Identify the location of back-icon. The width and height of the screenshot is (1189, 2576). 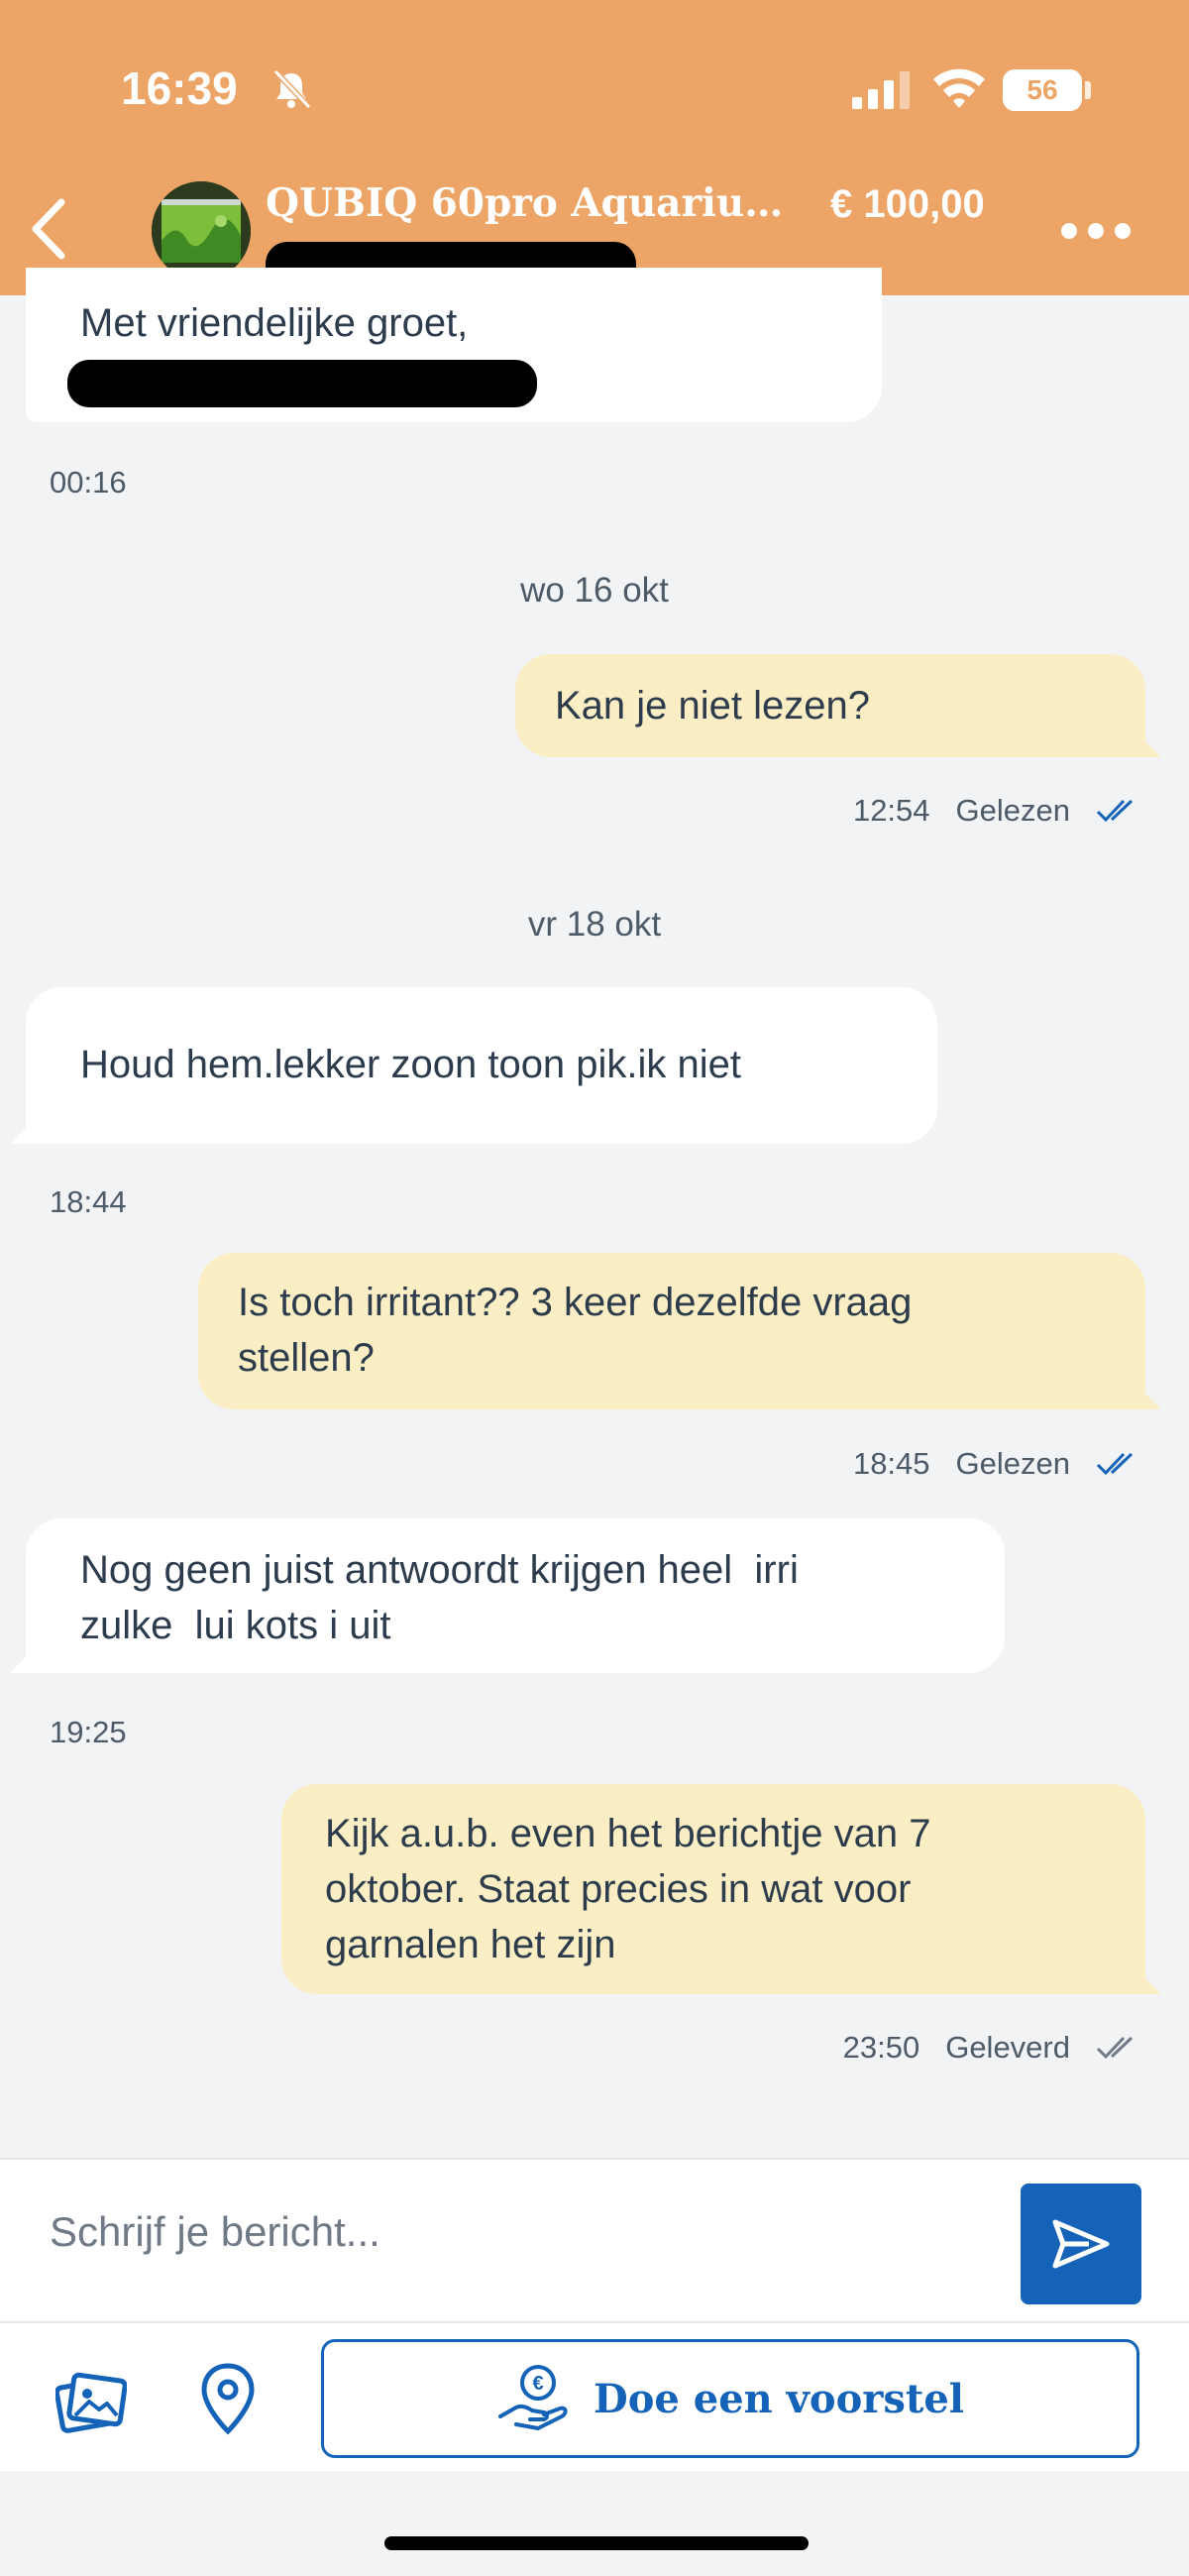
(48, 229).